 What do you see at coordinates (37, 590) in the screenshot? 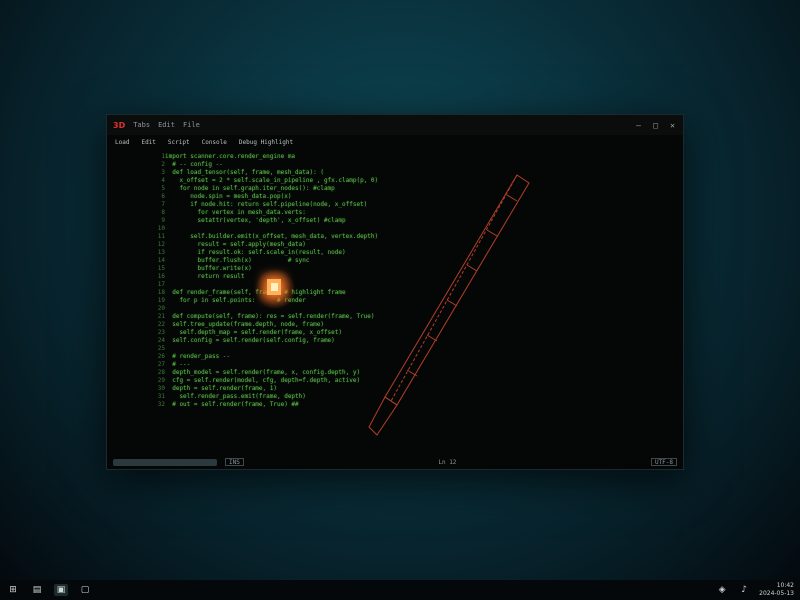
I see `file-icon: ▤` at bounding box center [37, 590].